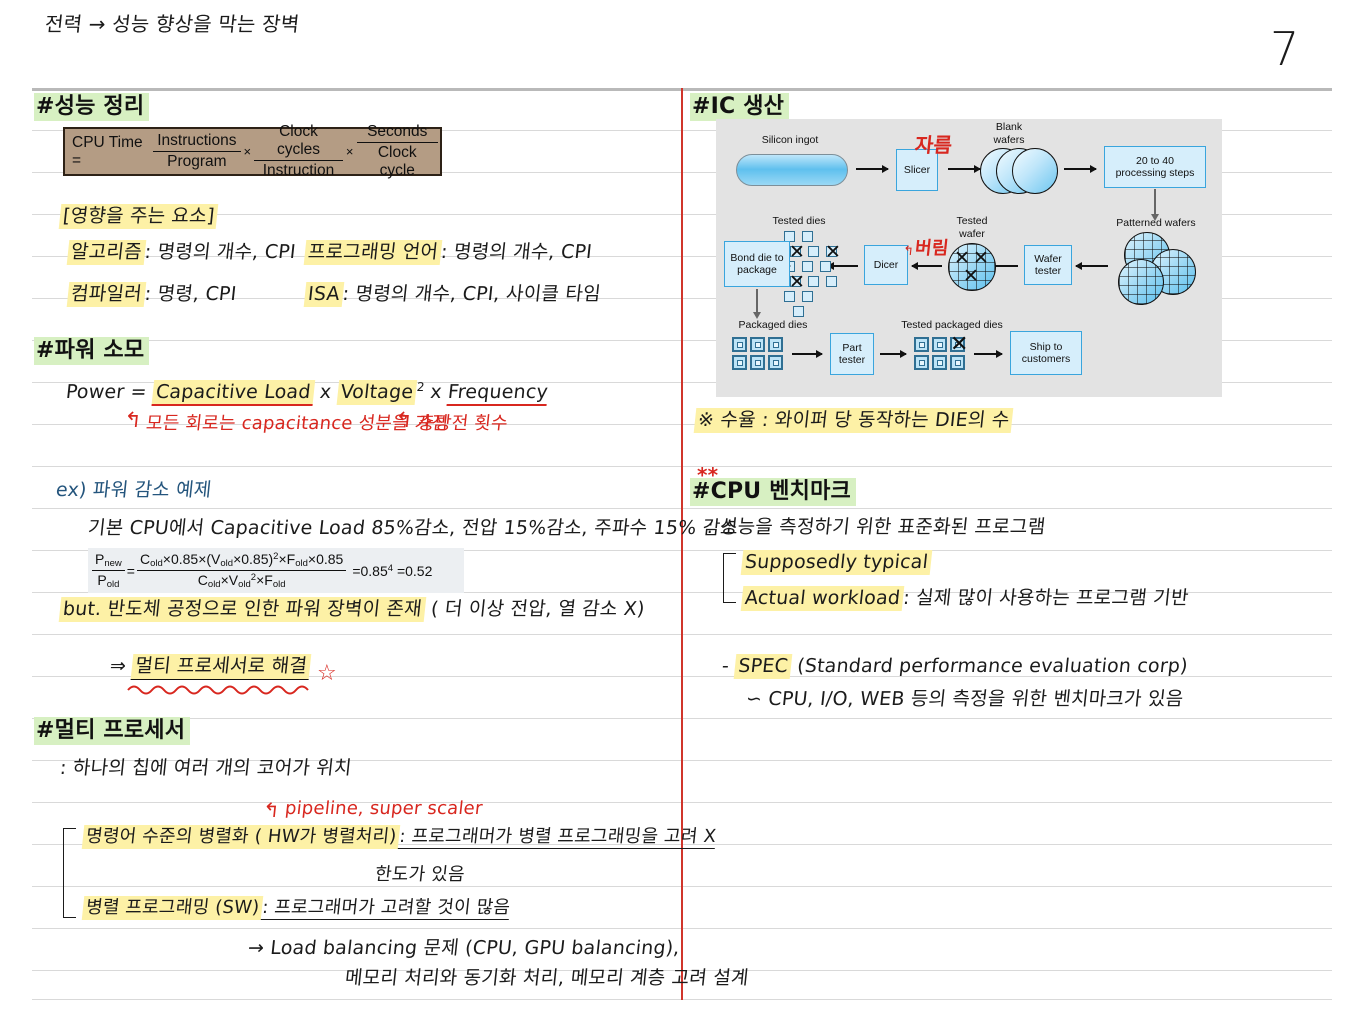 This screenshot has width=1365, height=1024. What do you see at coordinates (537, 609) in the screenshot?
I see `power-wall-rest: ( 더 이상 전압, 열 감소 X)` at bounding box center [537, 609].